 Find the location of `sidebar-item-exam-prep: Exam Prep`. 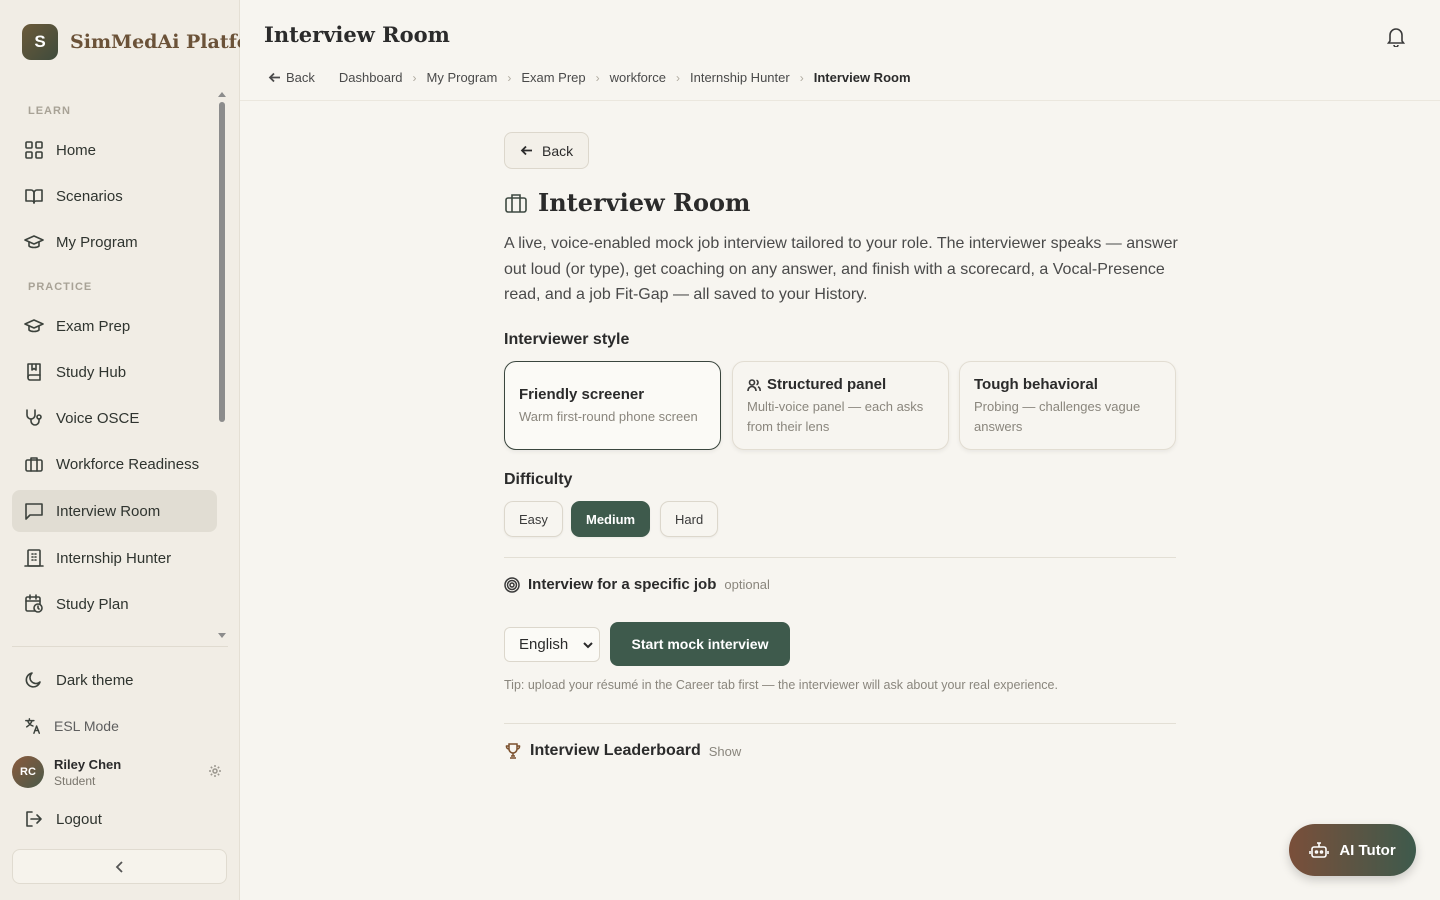

sidebar-item-exam-prep: Exam Prep is located at coordinates (114, 326).